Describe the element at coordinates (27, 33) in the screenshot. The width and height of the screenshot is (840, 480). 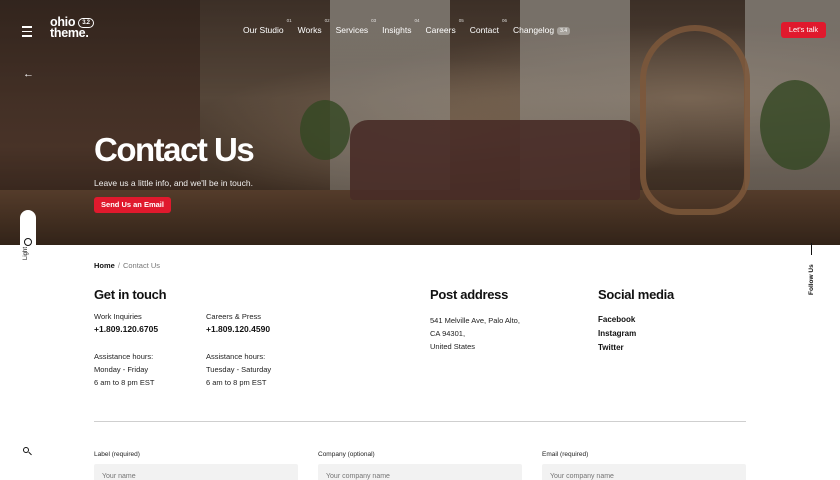
I see `hamburger-menu-icon` at that location.